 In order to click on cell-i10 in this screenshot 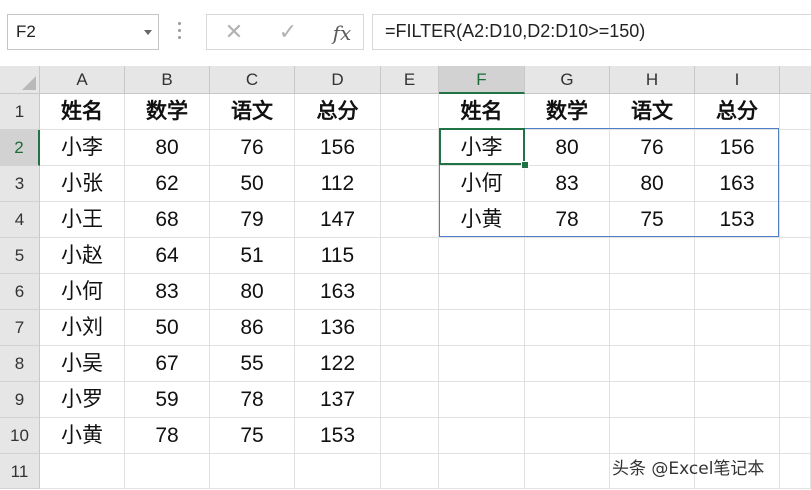, I will do `click(737, 436)`.